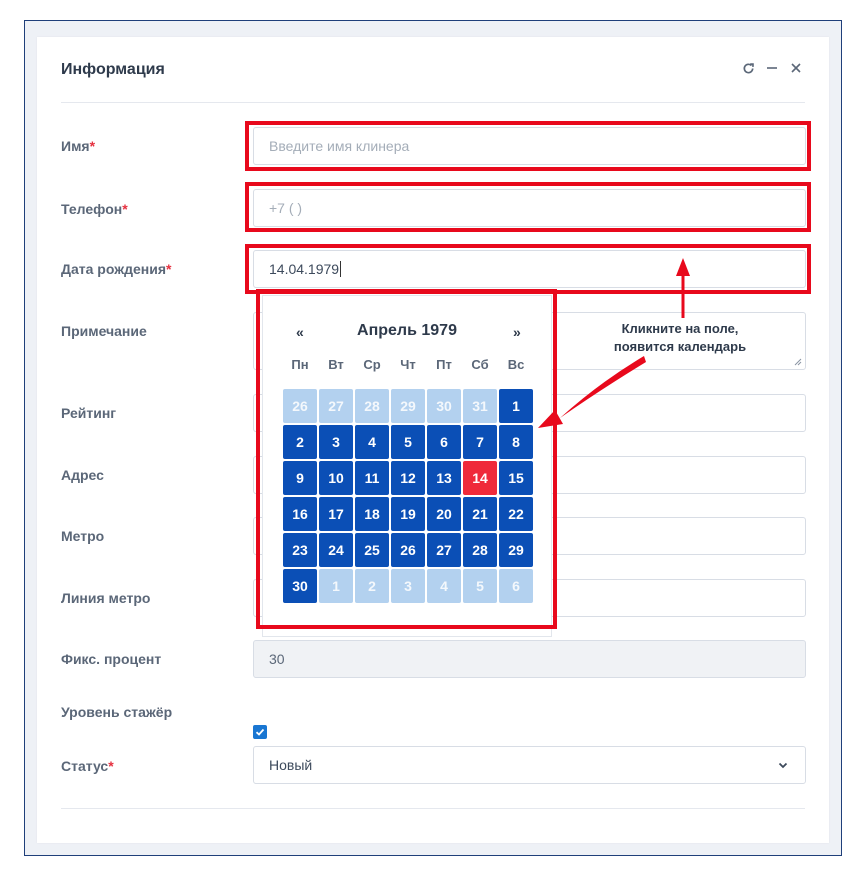 Image resolution: width=867 pixels, height=878 pixels. I want to click on arrow-up-icon, so click(683, 288).